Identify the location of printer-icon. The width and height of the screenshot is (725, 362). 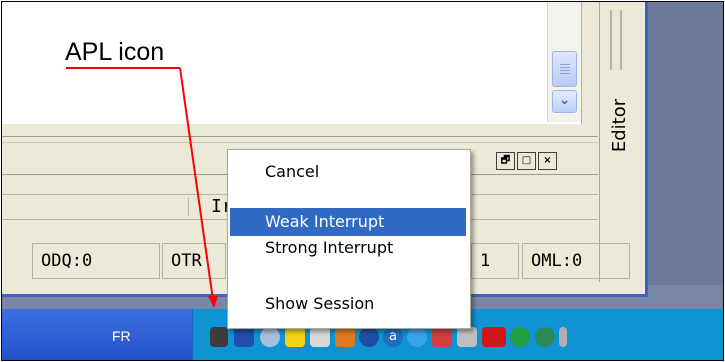
(467, 337).